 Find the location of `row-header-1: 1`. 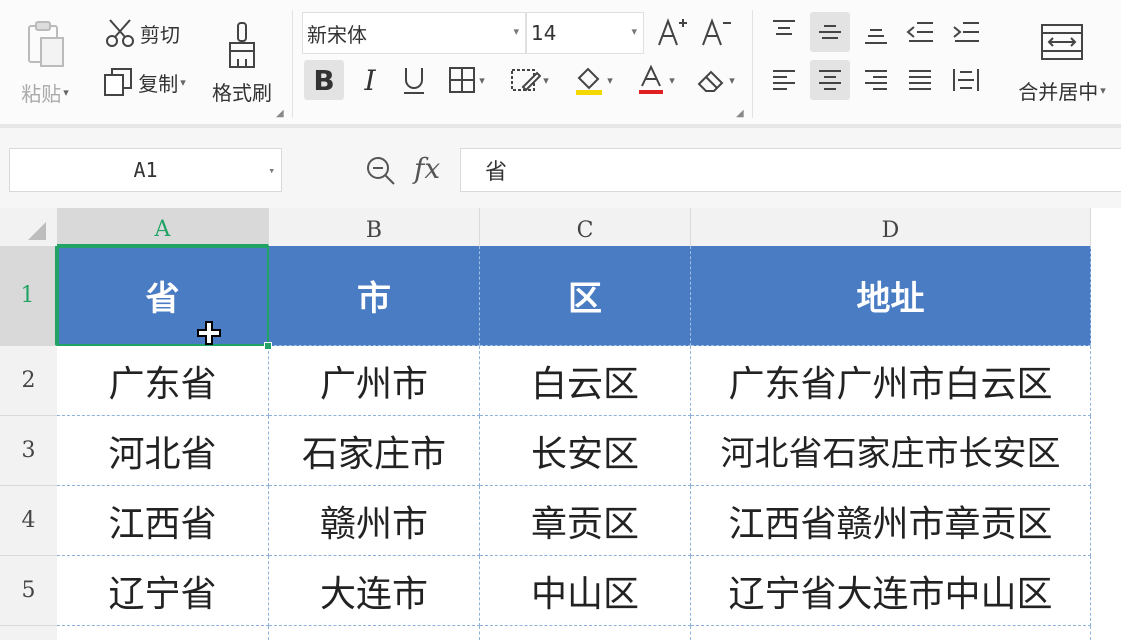

row-header-1: 1 is located at coordinates (28, 296).